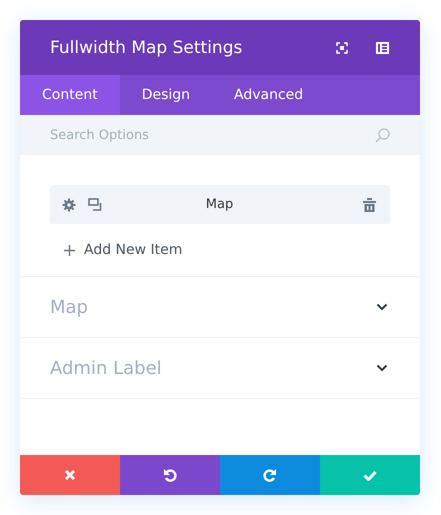 This screenshot has height=515, width=441. What do you see at coordinates (270, 475) in the screenshot?
I see `redo-icon` at bounding box center [270, 475].